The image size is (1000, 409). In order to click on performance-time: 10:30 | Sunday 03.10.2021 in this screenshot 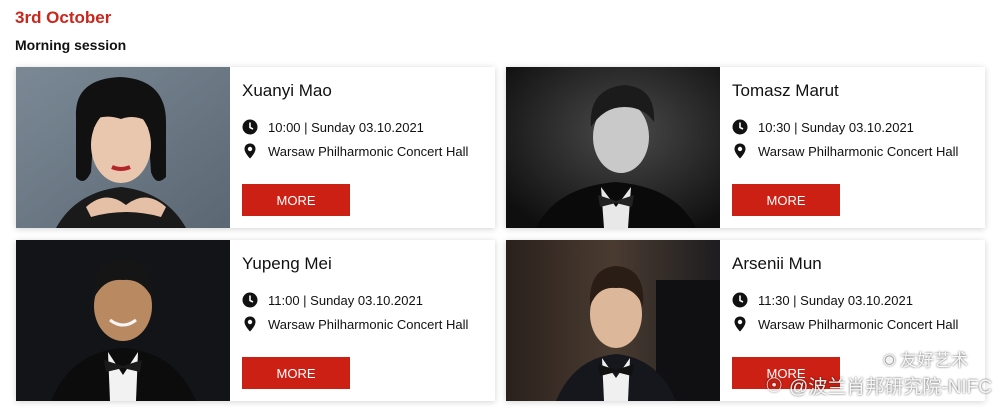, I will do `click(823, 127)`.